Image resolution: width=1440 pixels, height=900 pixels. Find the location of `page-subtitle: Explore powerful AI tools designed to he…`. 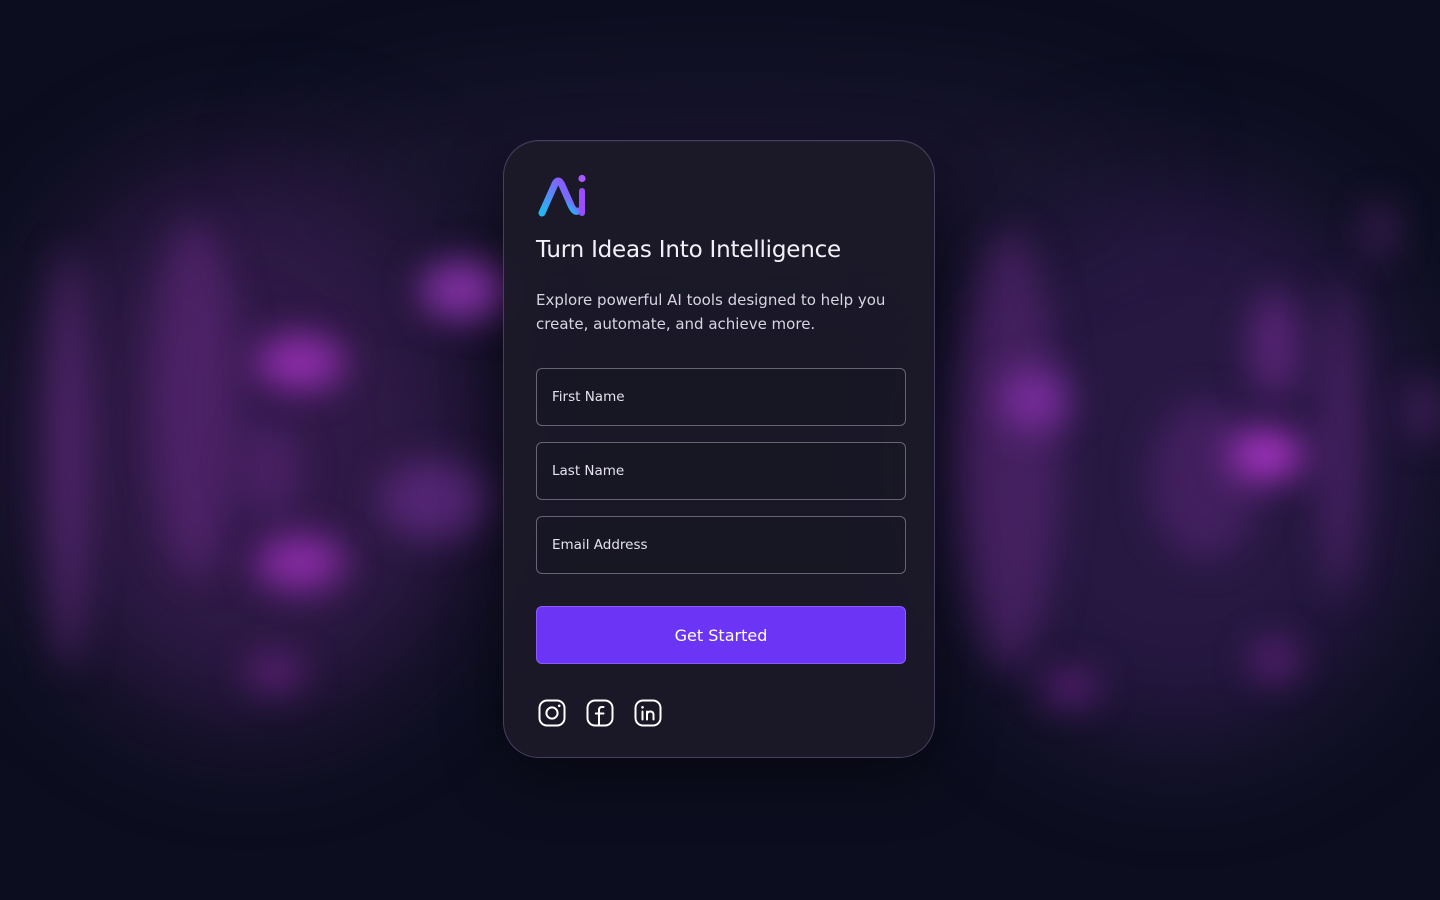

page-subtitle: Explore powerful AI tools designed to he… is located at coordinates (711, 312).